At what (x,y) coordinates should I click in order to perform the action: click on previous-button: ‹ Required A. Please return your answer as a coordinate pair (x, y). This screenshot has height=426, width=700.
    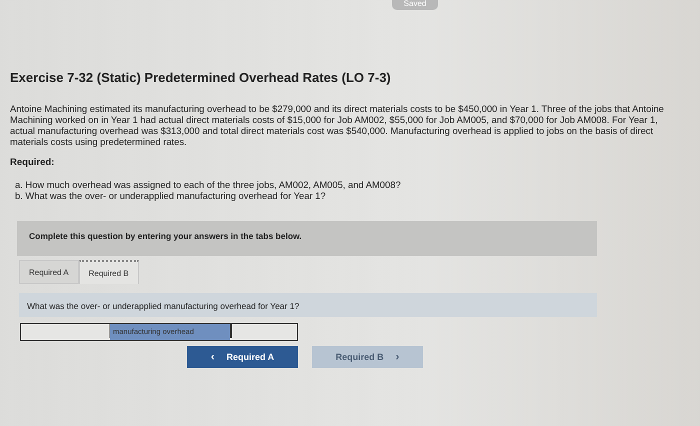
    Looking at the image, I should click on (242, 357).